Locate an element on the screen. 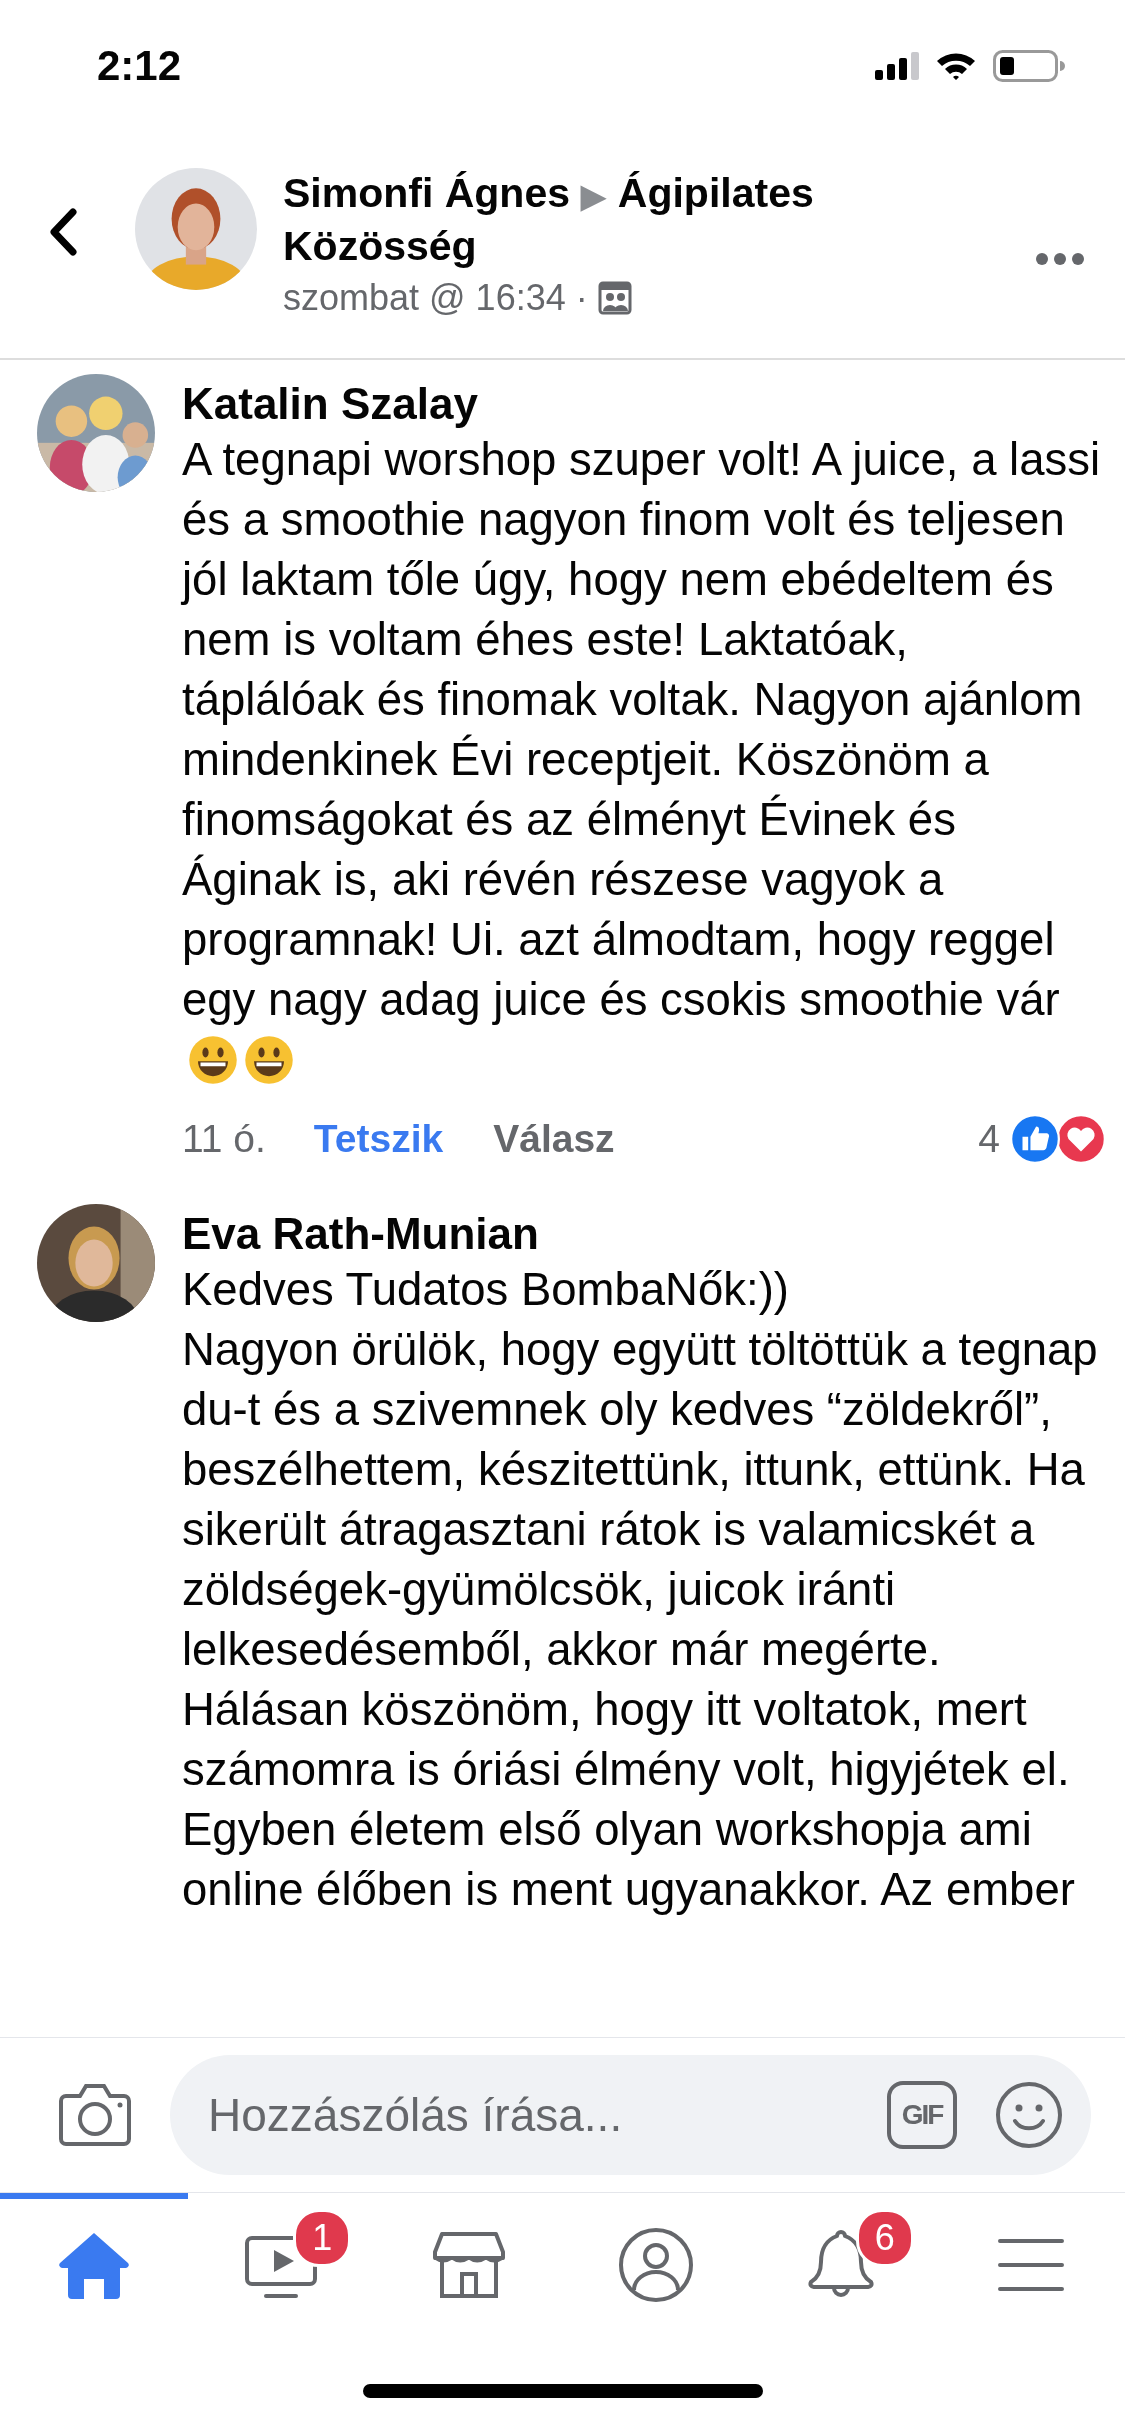  comment-author: Eva Rath-Munian is located at coordinates (642, 1234).